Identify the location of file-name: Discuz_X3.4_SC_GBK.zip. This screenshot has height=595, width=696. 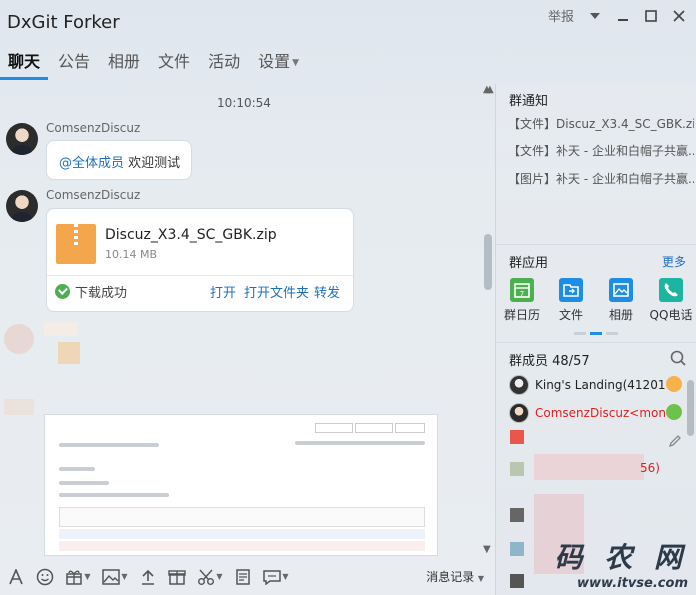
(191, 235).